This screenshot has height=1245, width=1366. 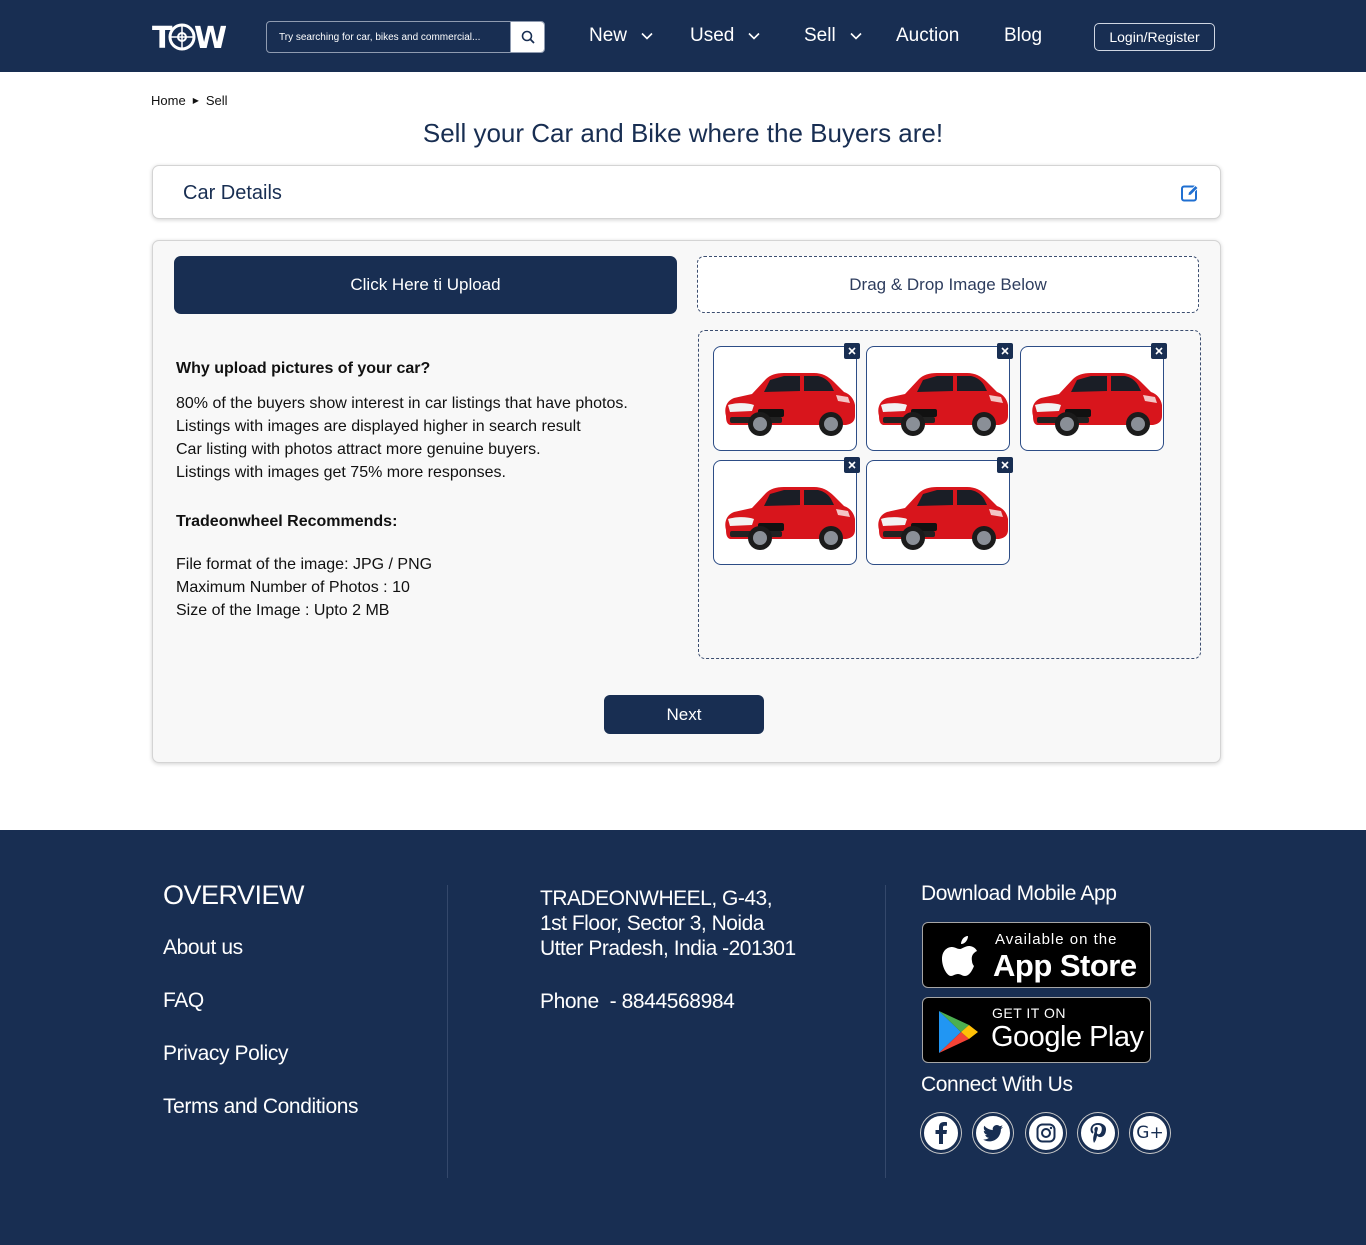 I want to click on facebook-icon, so click(x=941, y=1133).